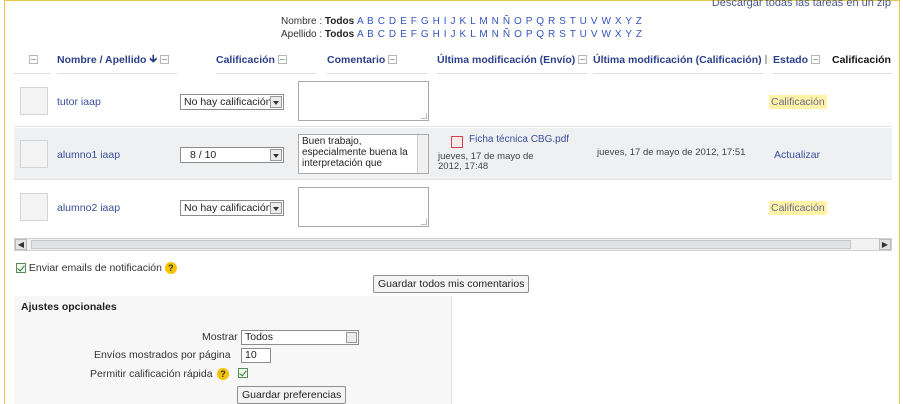 Image resolution: width=903 pixels, height=404 pixels. I want to click on per-page-input: 10, so click(256, 355).